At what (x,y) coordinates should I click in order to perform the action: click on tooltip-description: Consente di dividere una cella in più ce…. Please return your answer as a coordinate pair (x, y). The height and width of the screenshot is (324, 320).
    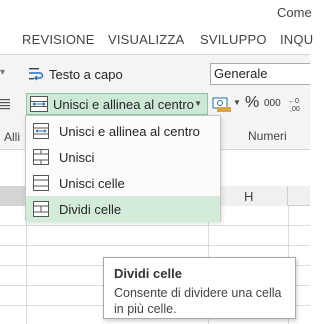
    Looking at the image, I should click on (198, 301).